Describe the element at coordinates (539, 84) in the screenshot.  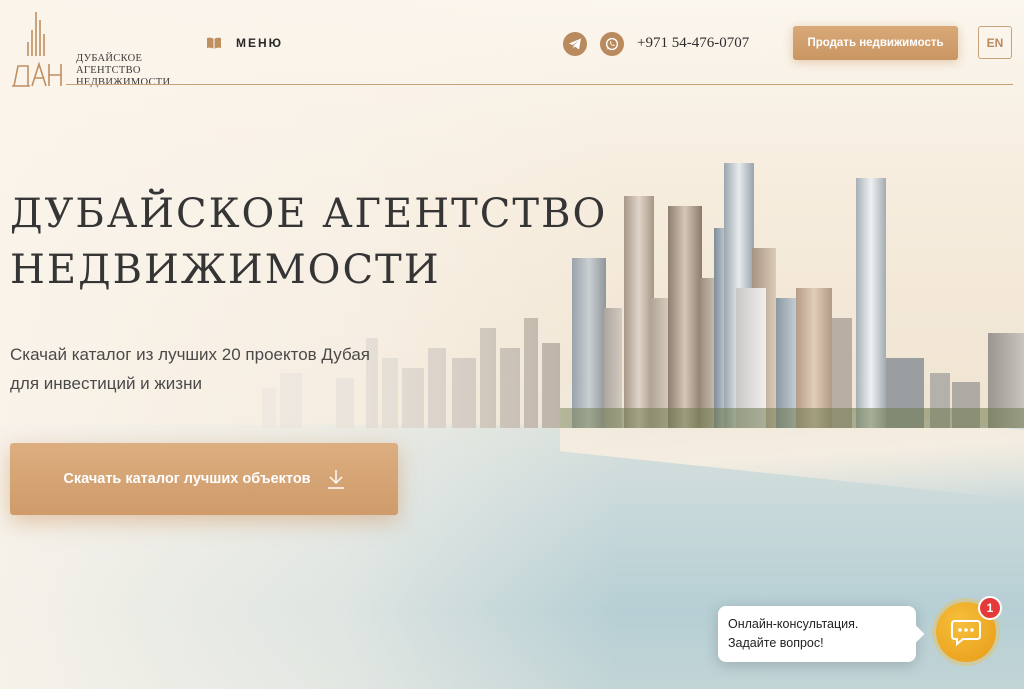
I see `header-divider` at that location.